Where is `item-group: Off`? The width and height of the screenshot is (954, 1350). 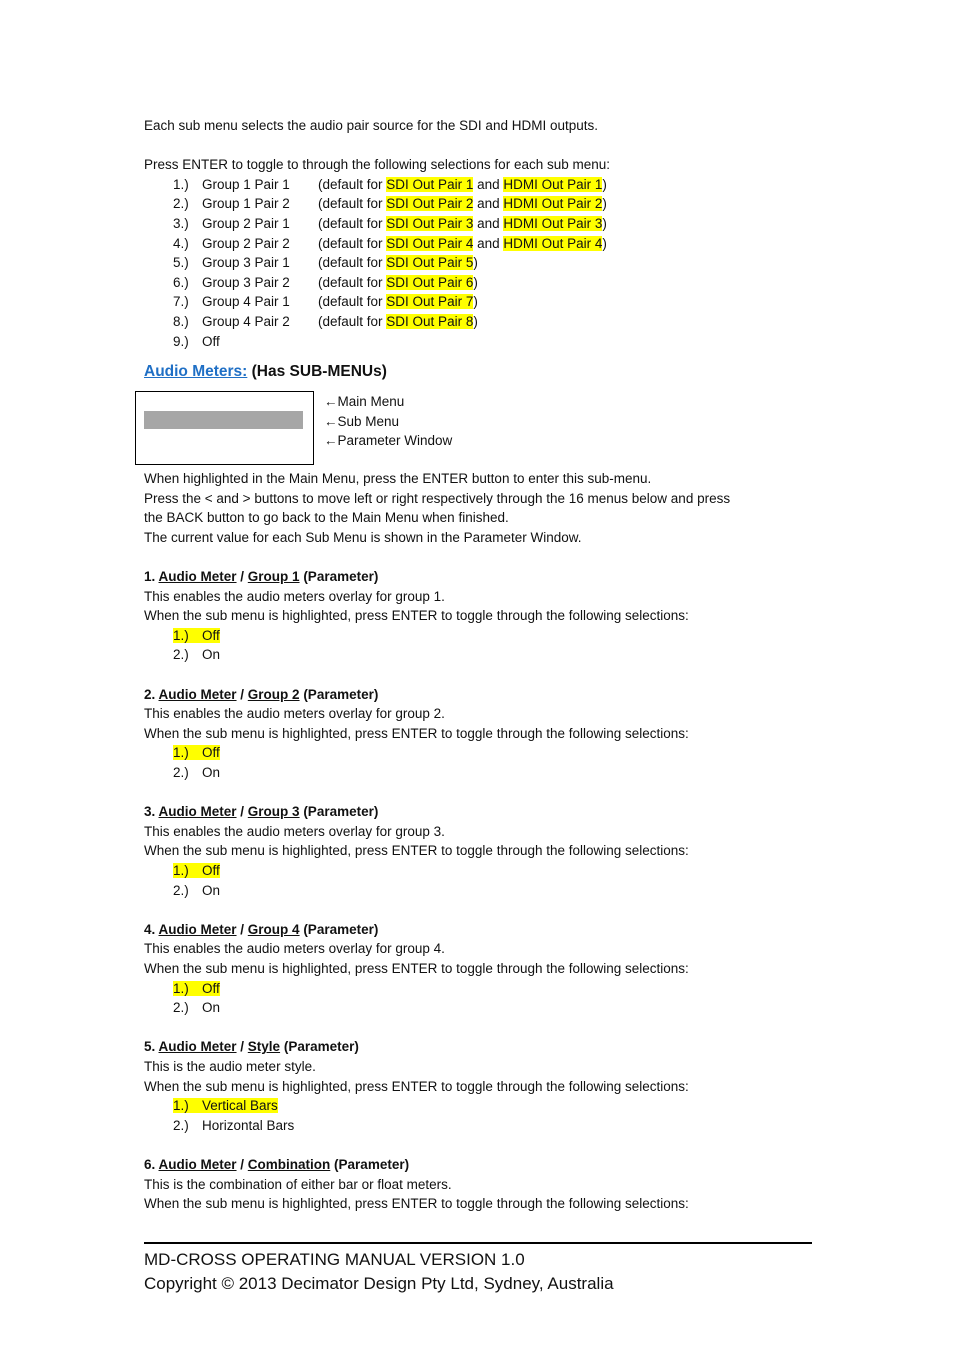
item-group: Off is located at coordinates (211, 341).